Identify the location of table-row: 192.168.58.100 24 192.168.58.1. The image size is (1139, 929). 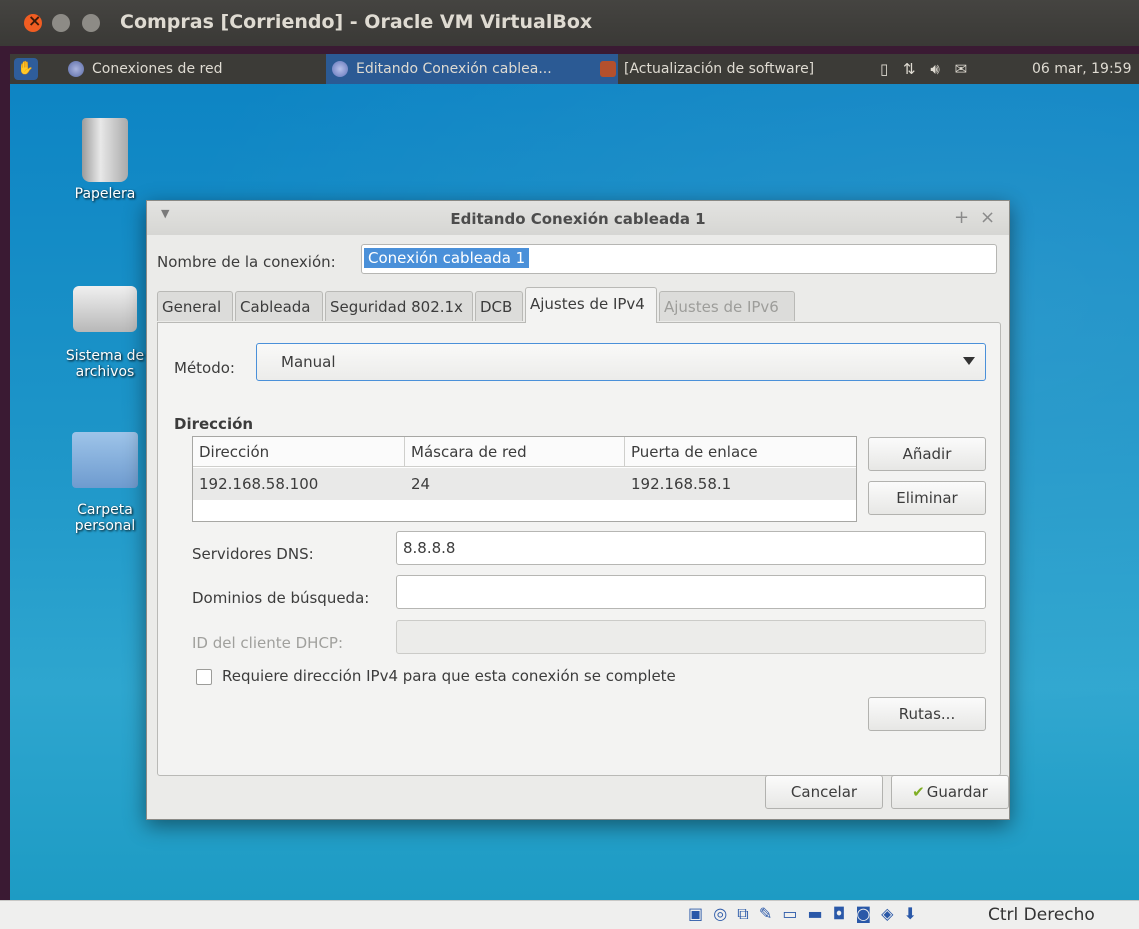
(524, 484).